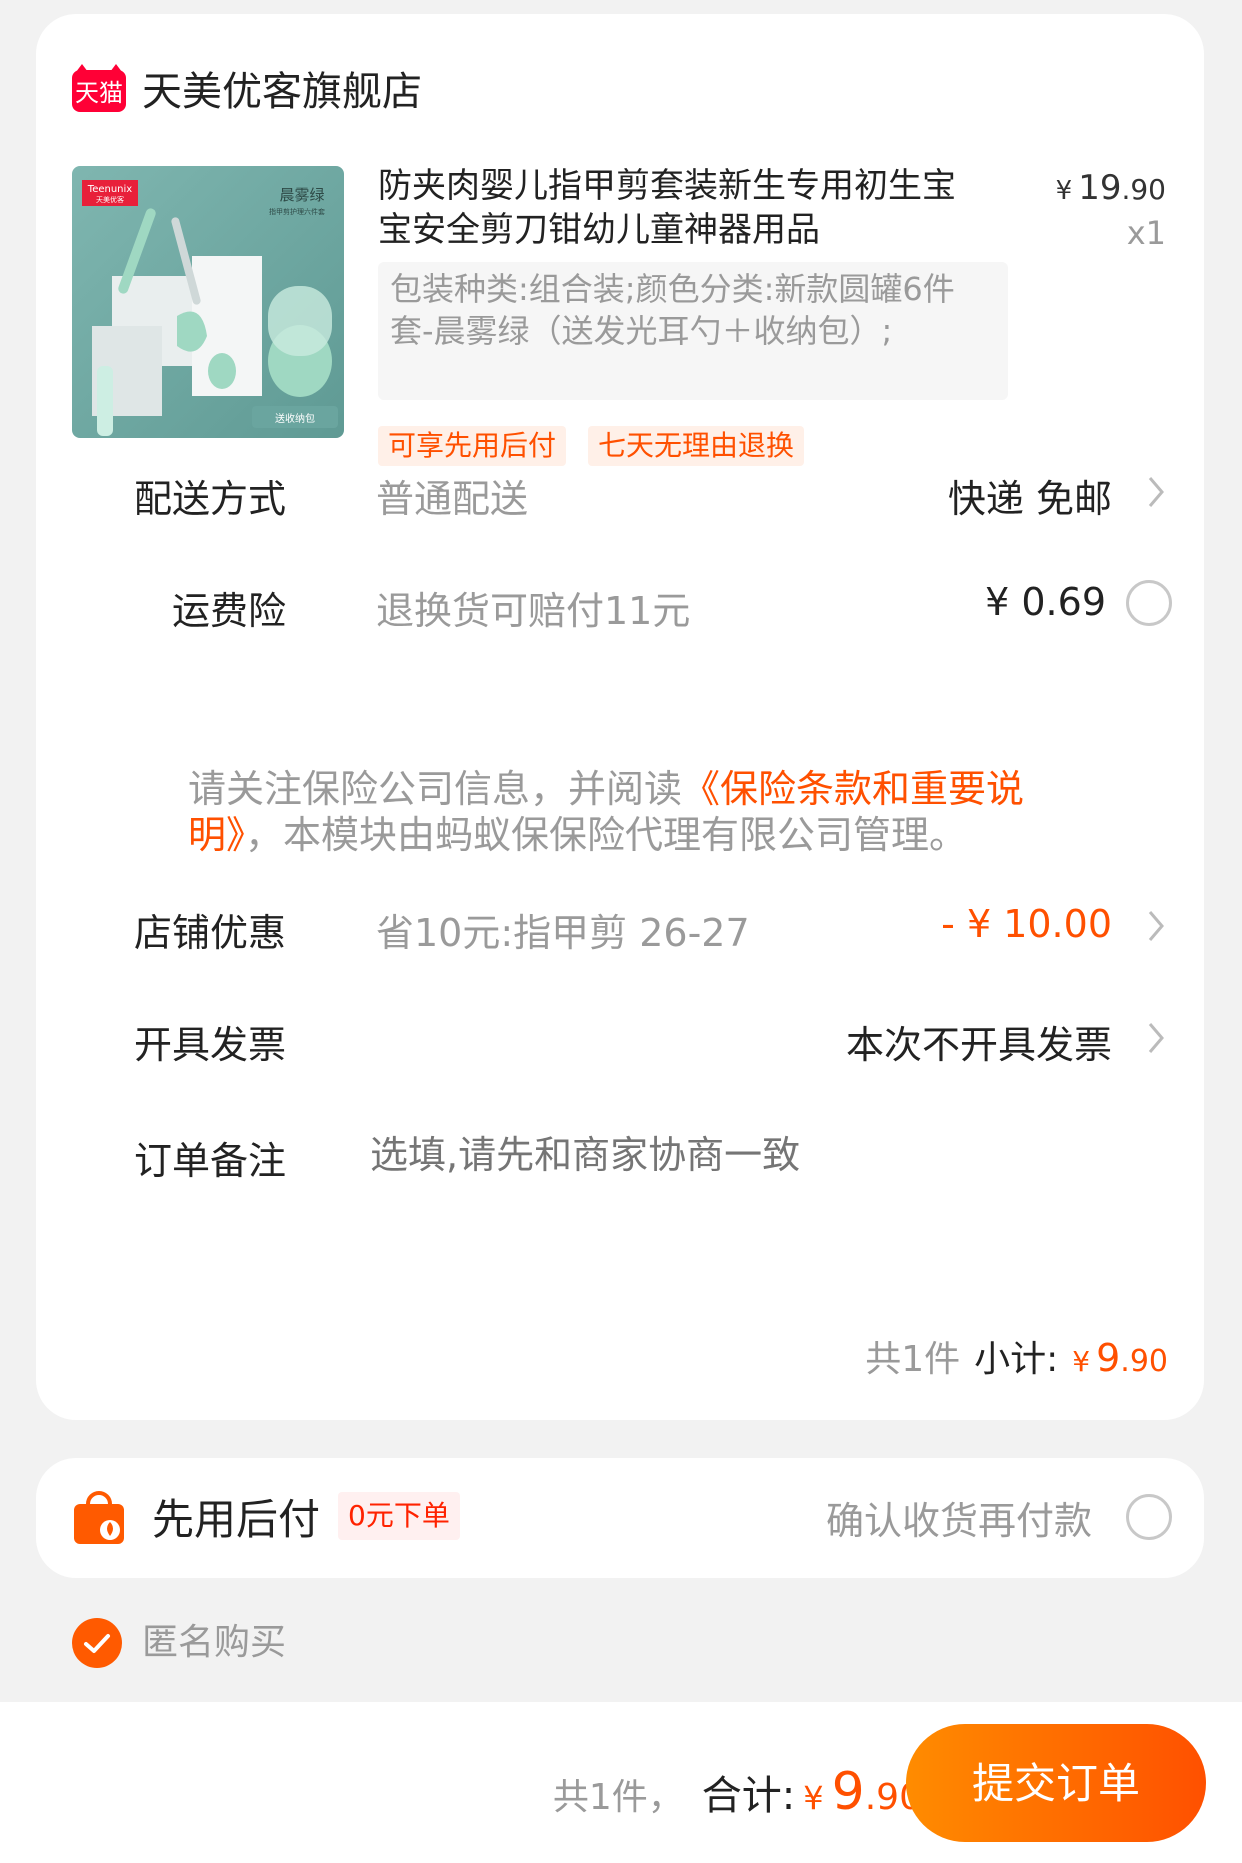  Describe the element at coordinates (620, 494) in the screenshot. I see `delivery-row: 配送方式 普通配送 快递 免邮` at that location.